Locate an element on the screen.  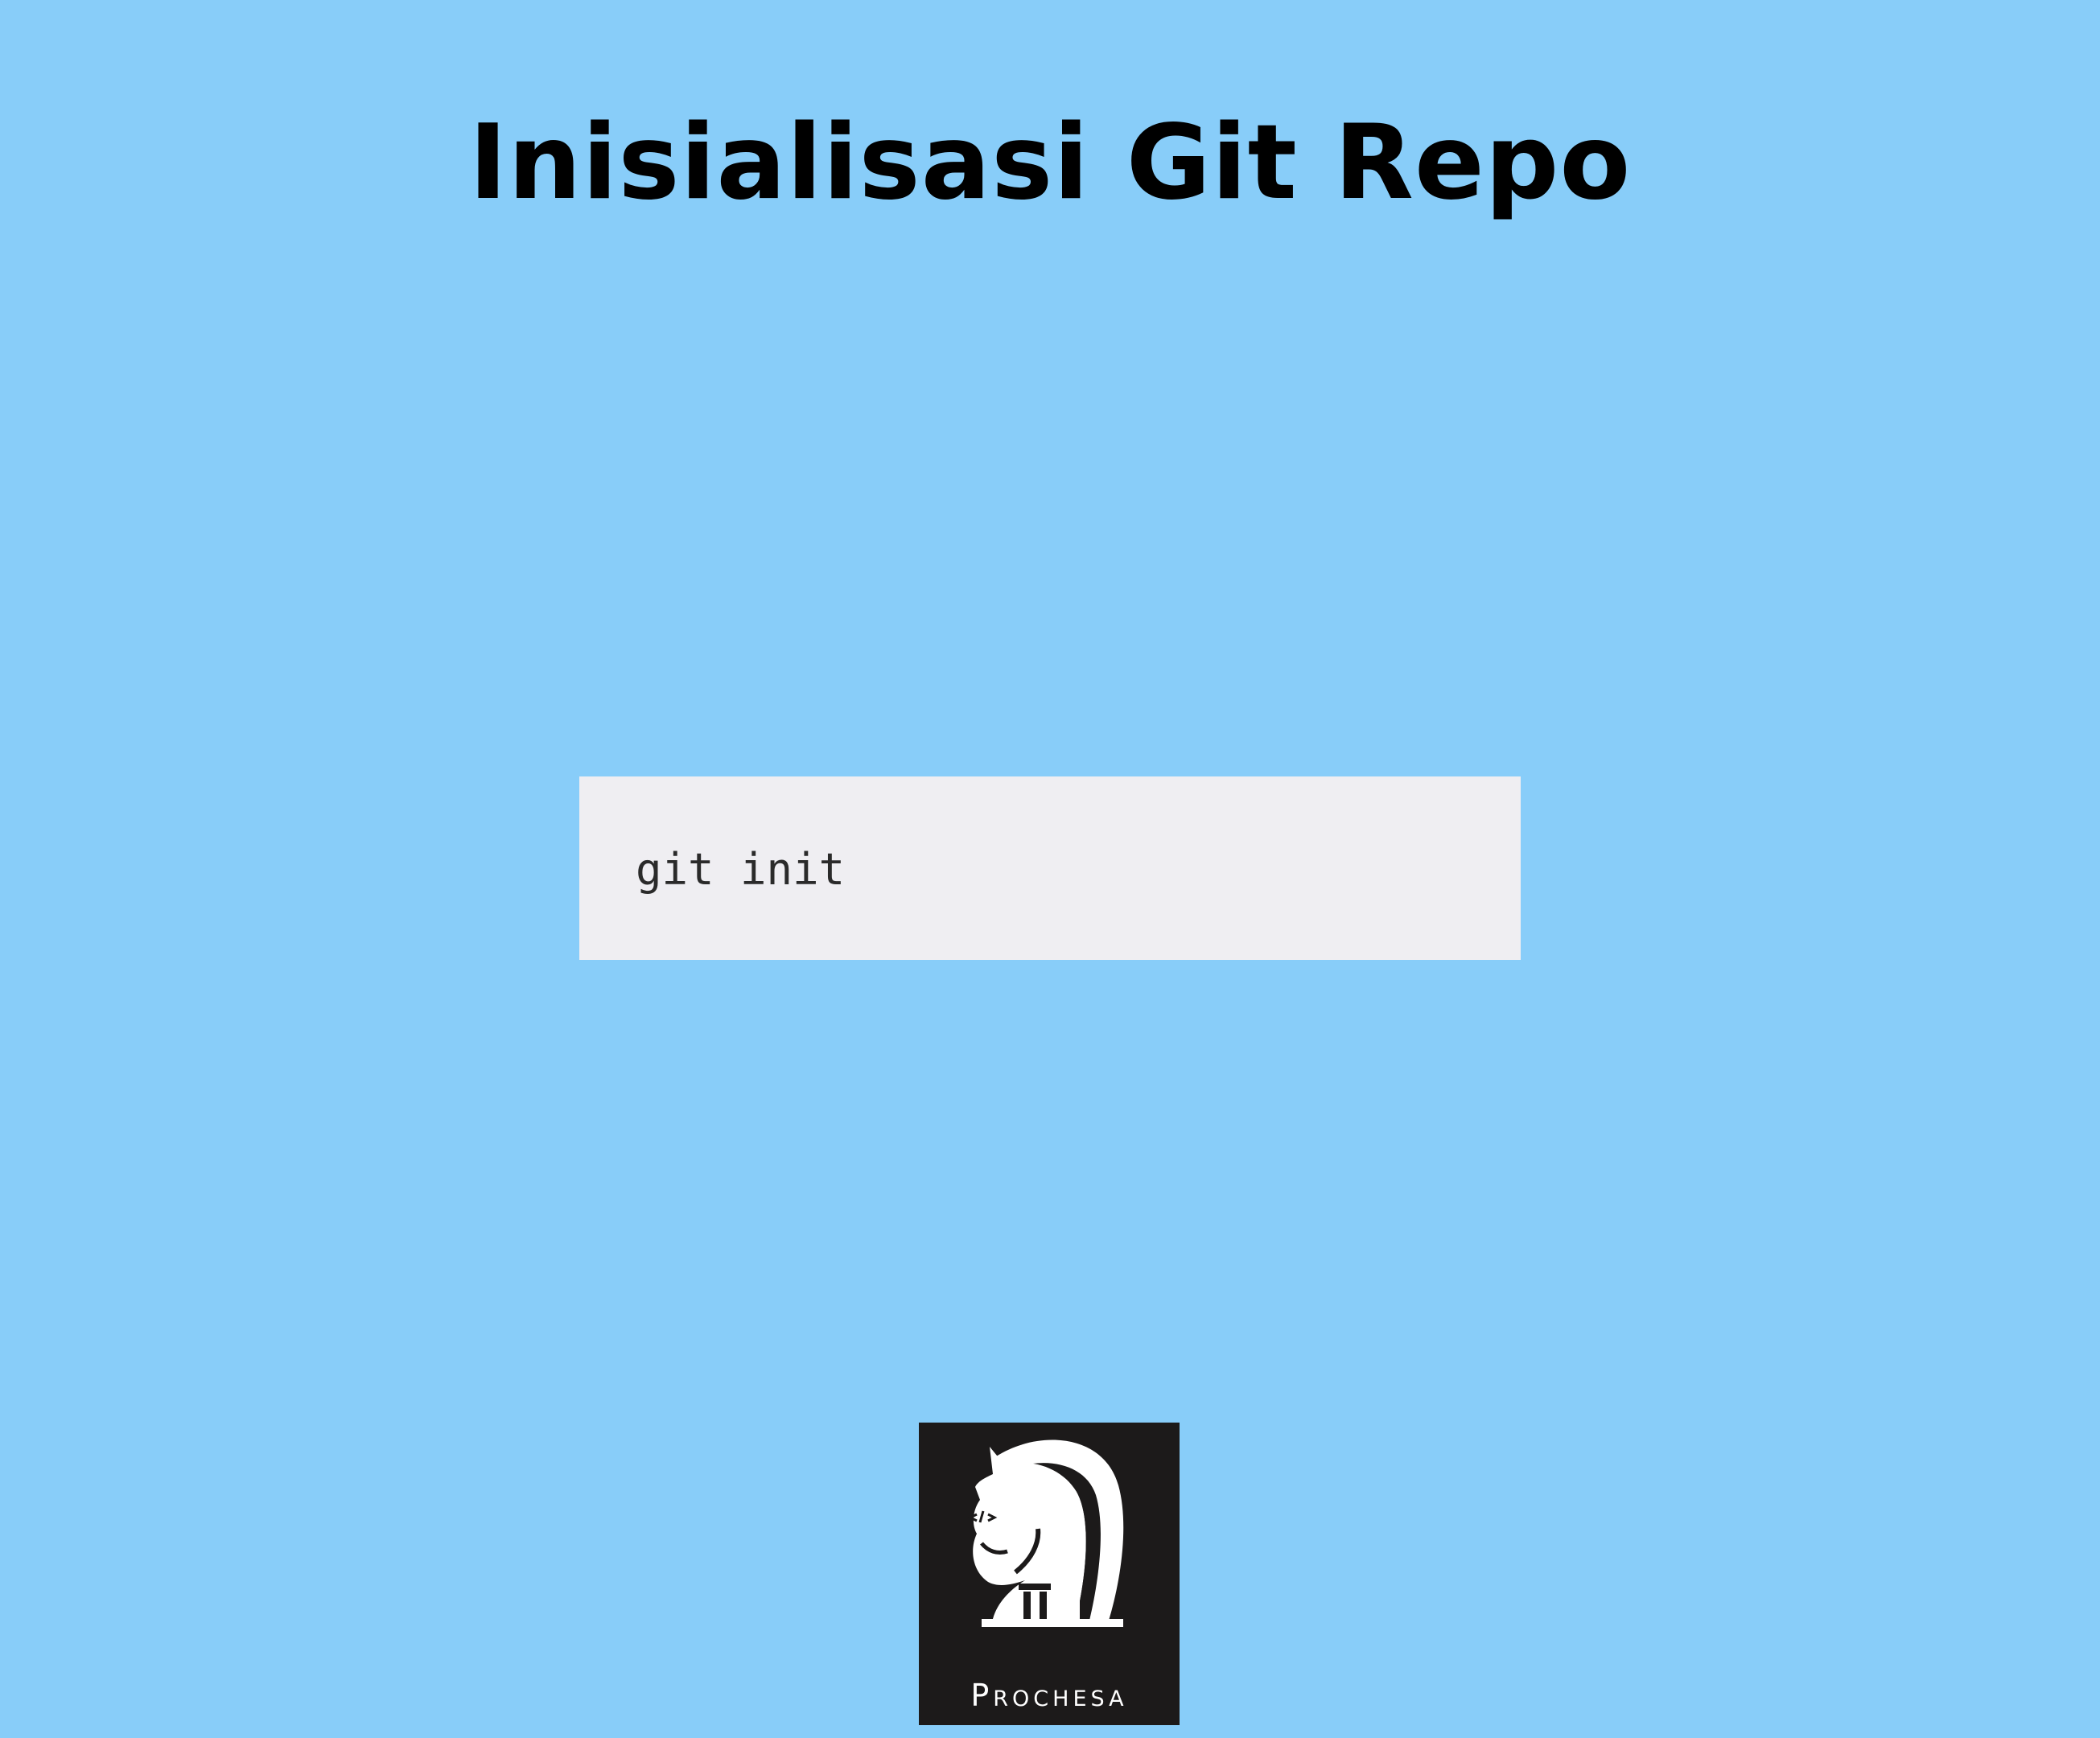
code-block: git init is located at coordinates (1050, 868).